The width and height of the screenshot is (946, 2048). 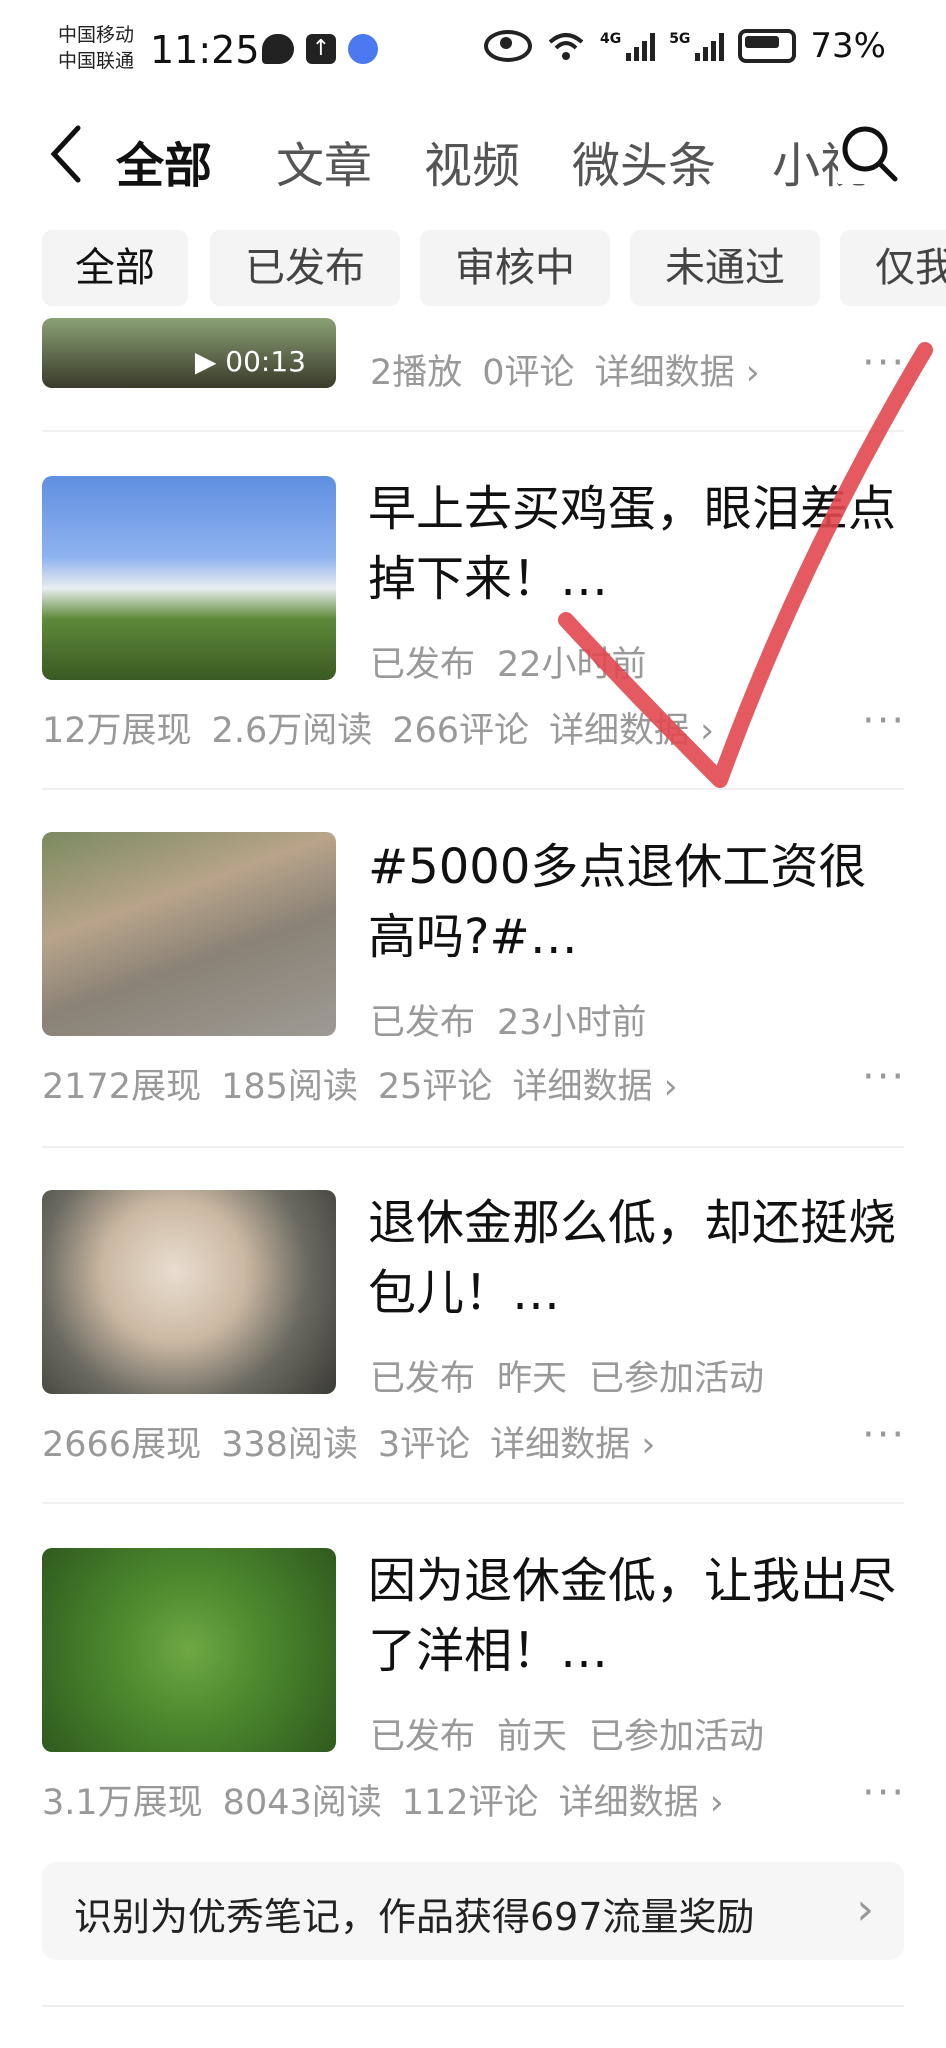 I want to click on chat-bubble-icon, so click(x=278, y=49).